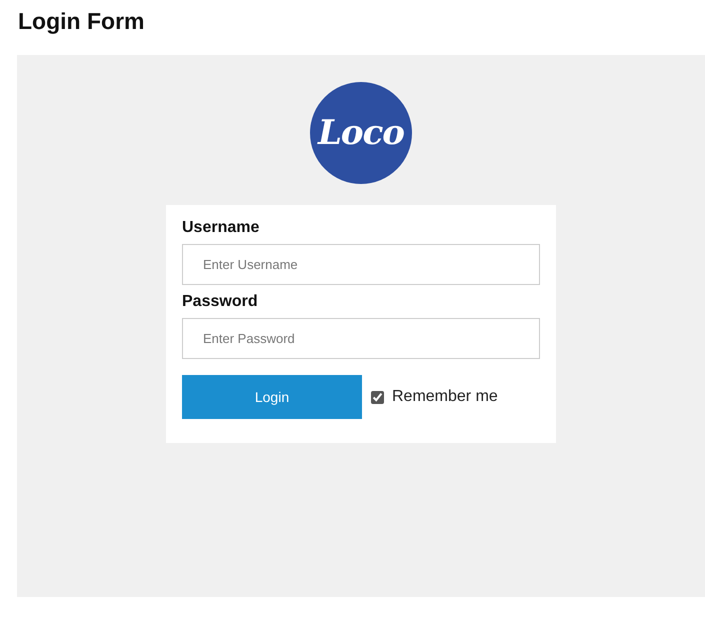 This screenshot has width=705, height=622. I want to click on page-title: Login Form, so click(82, 22).